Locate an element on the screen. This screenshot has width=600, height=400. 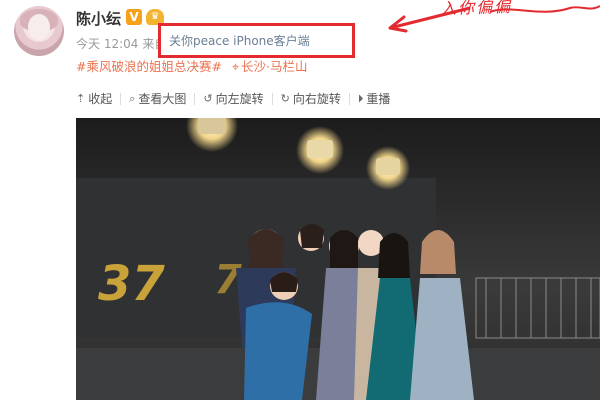
collapse-label: 收起 is located at coordinates (100, 99).